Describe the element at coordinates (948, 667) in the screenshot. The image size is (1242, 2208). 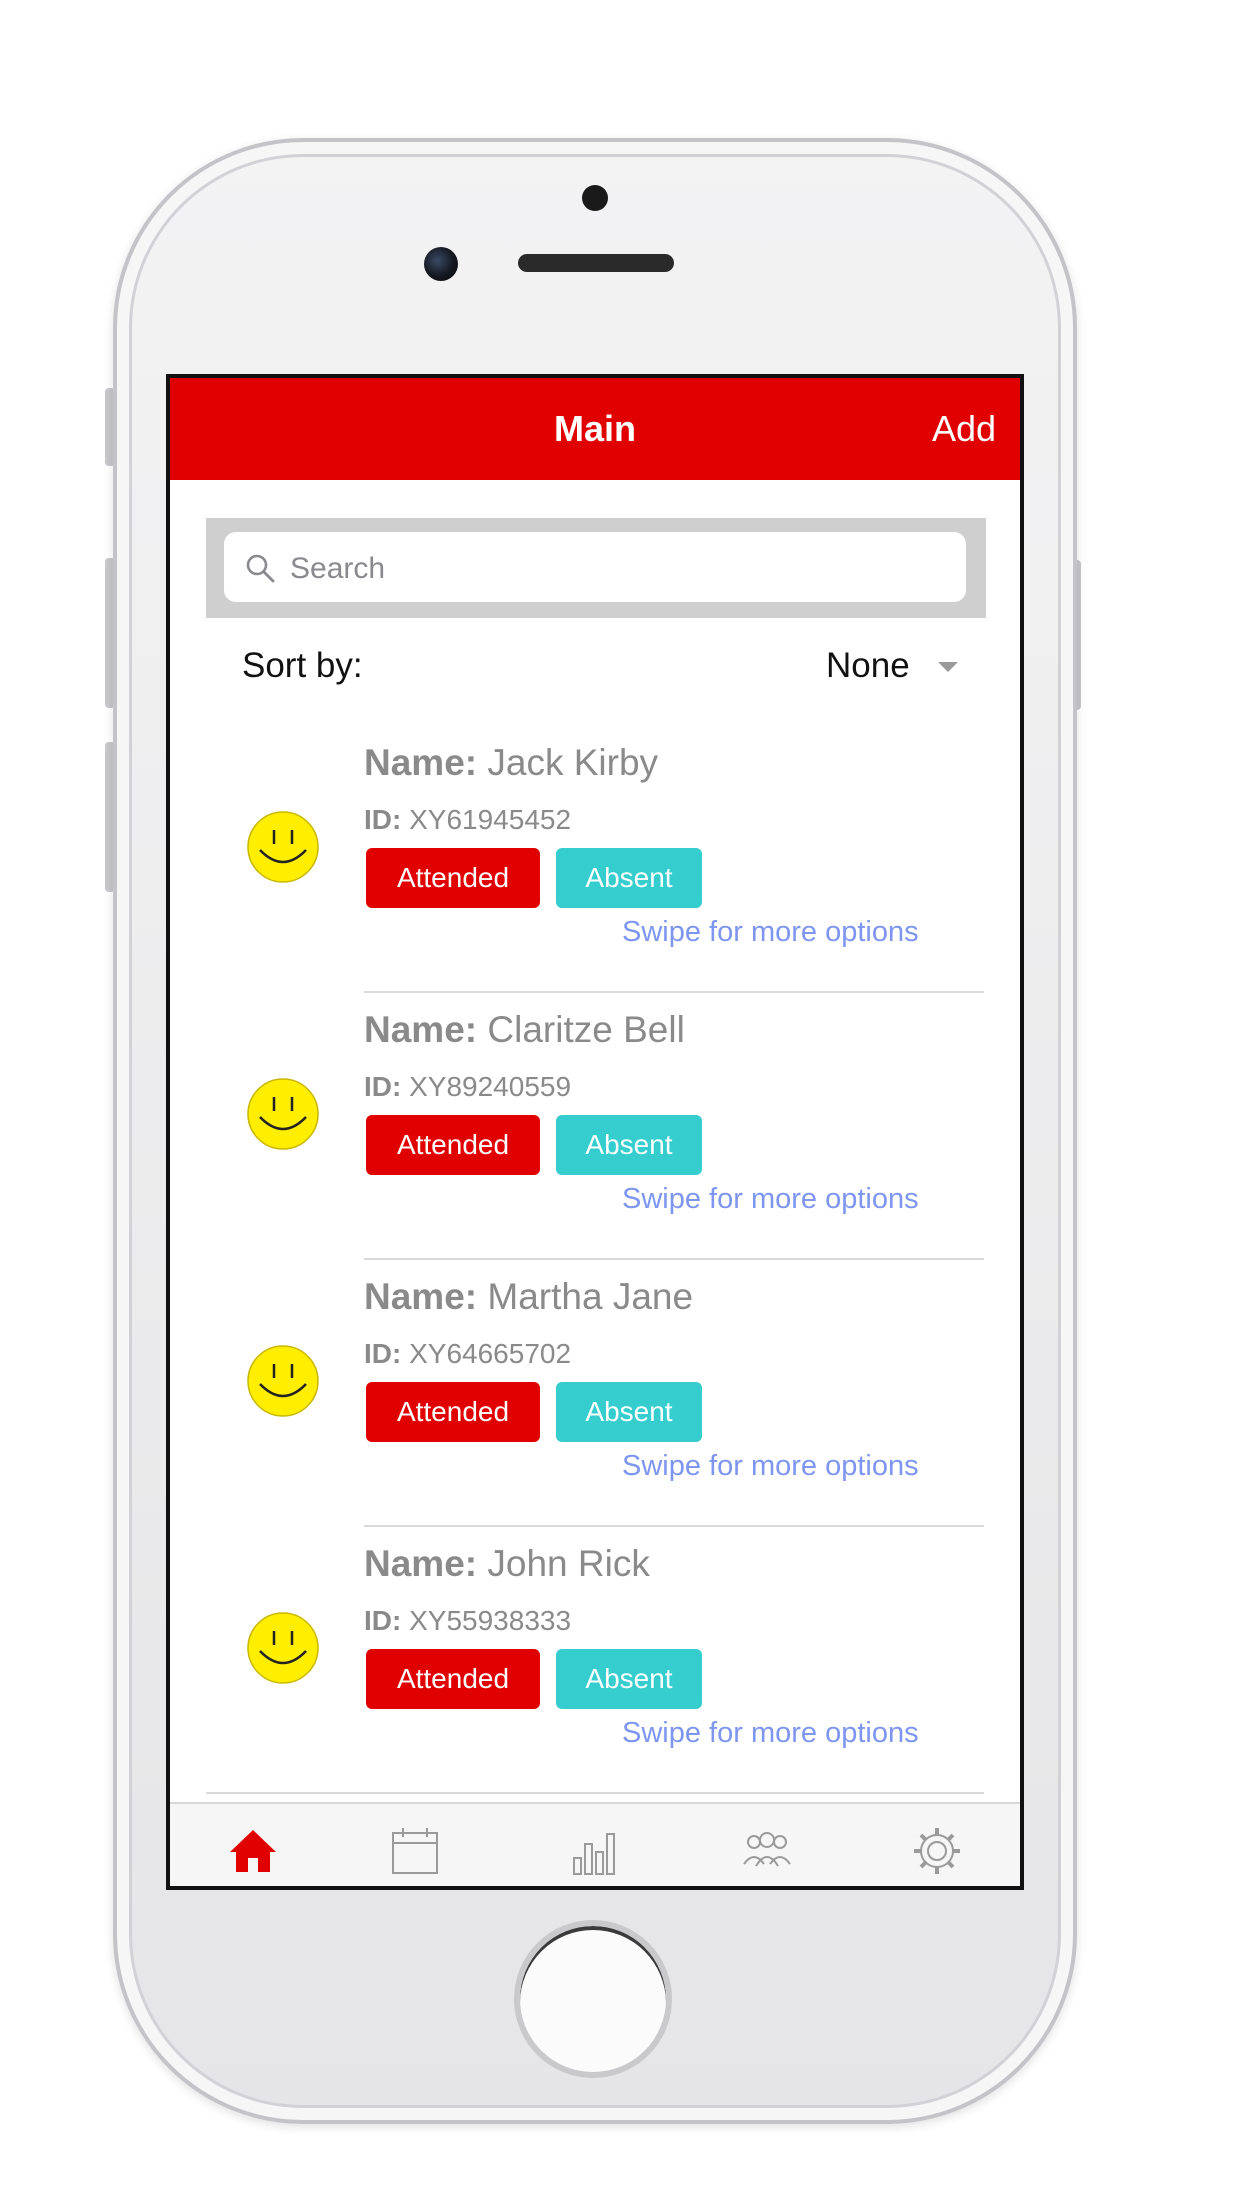
I see `chevron-down-icon` at that location.